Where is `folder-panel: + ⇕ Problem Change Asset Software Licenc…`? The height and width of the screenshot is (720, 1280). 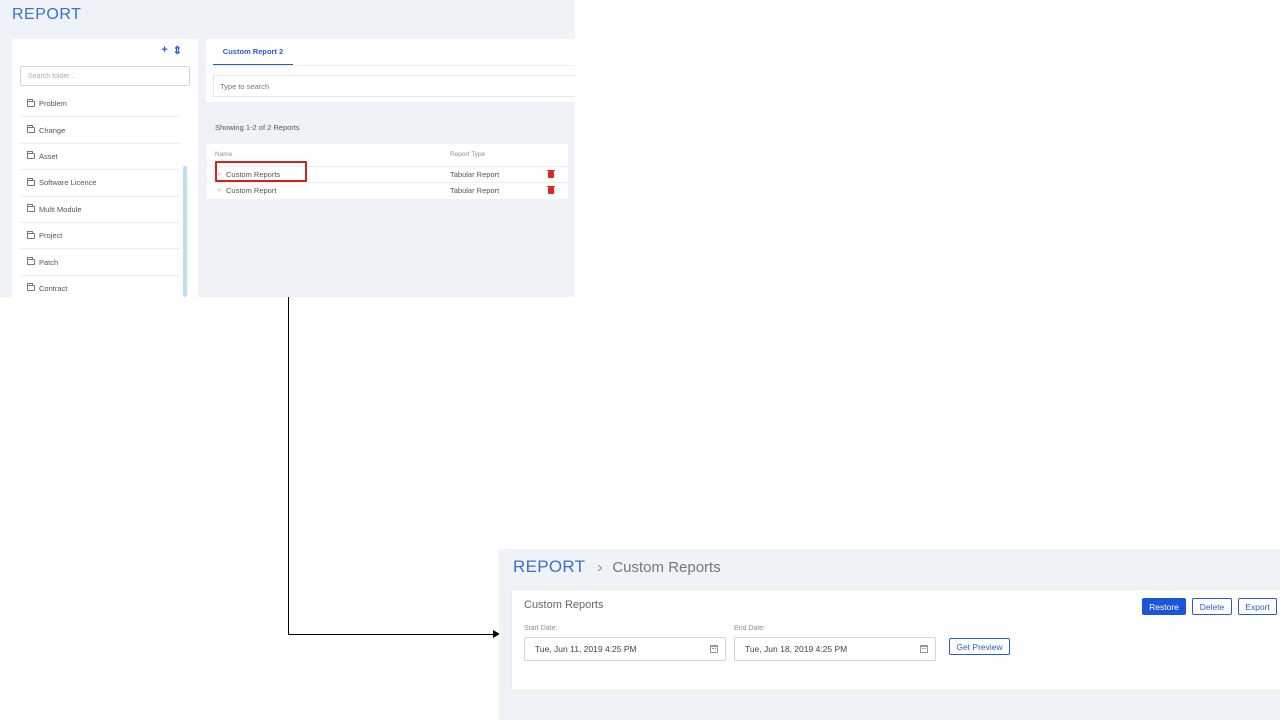
folder-panel: + ⇕ Problem Change Asset Software Licenc… is located at coordinates (105, 168).